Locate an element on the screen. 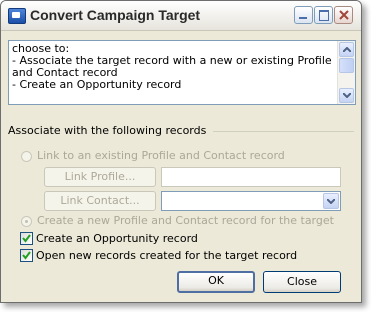 The height and width of the screenshot is (312, 371). ok-button: OK is located at coordinates (216, 282).